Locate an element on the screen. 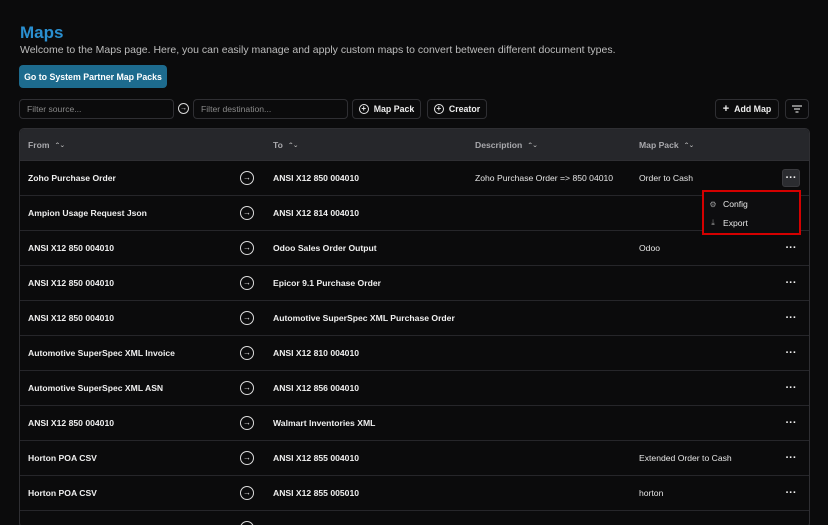 This screenshot has height=525, width=828. cell-from: Zoho Purchase Order is located at coordinates (72, 178).